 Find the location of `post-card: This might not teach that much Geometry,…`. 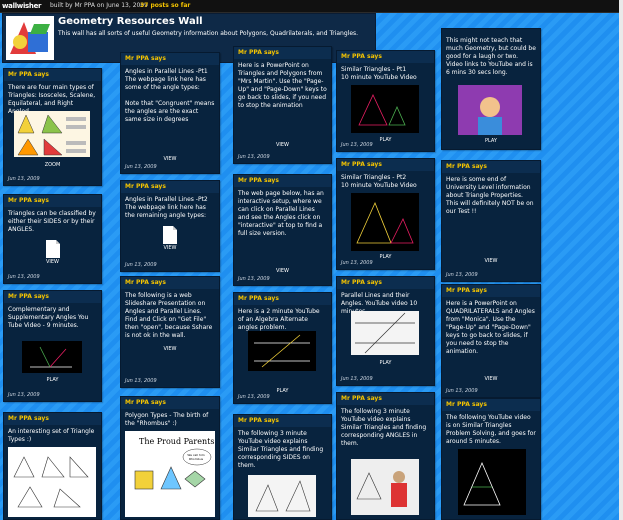

post-card: This might not teach that much Geometry,… is located at coordinates (491, 89).